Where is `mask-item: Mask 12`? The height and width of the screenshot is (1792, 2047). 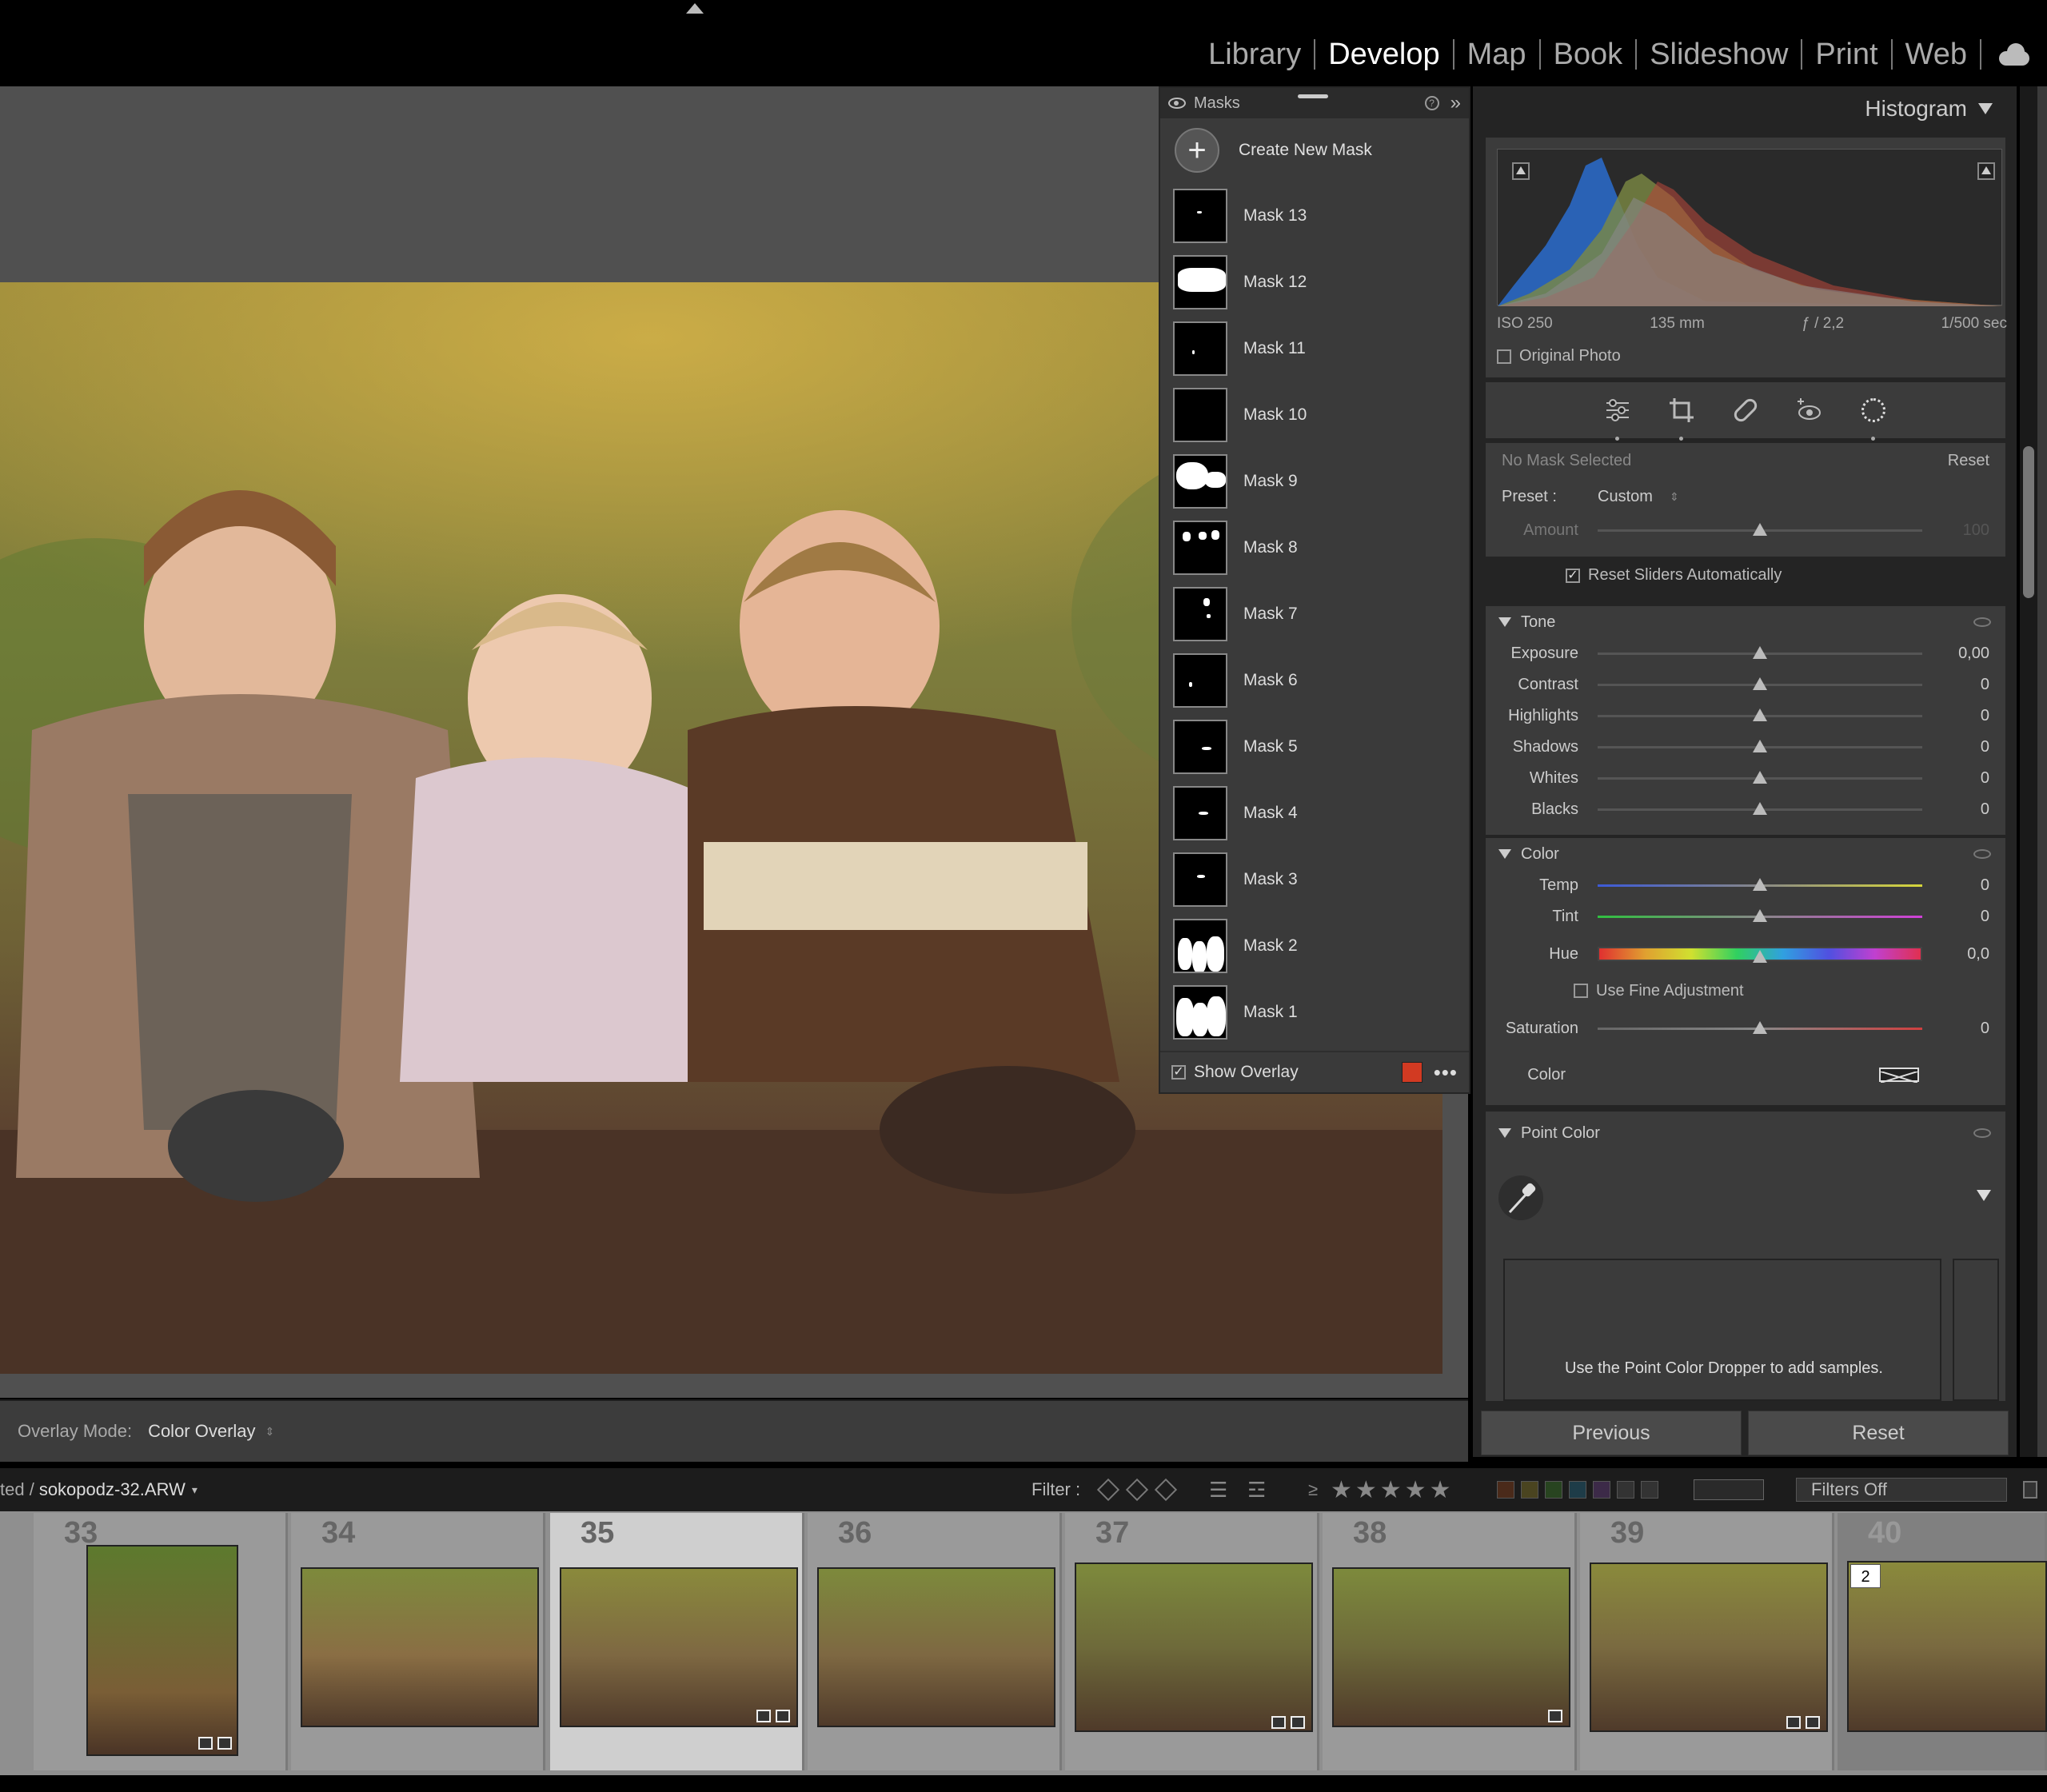 mask-item: Mask 12 is located at coordinates (1321, 282).